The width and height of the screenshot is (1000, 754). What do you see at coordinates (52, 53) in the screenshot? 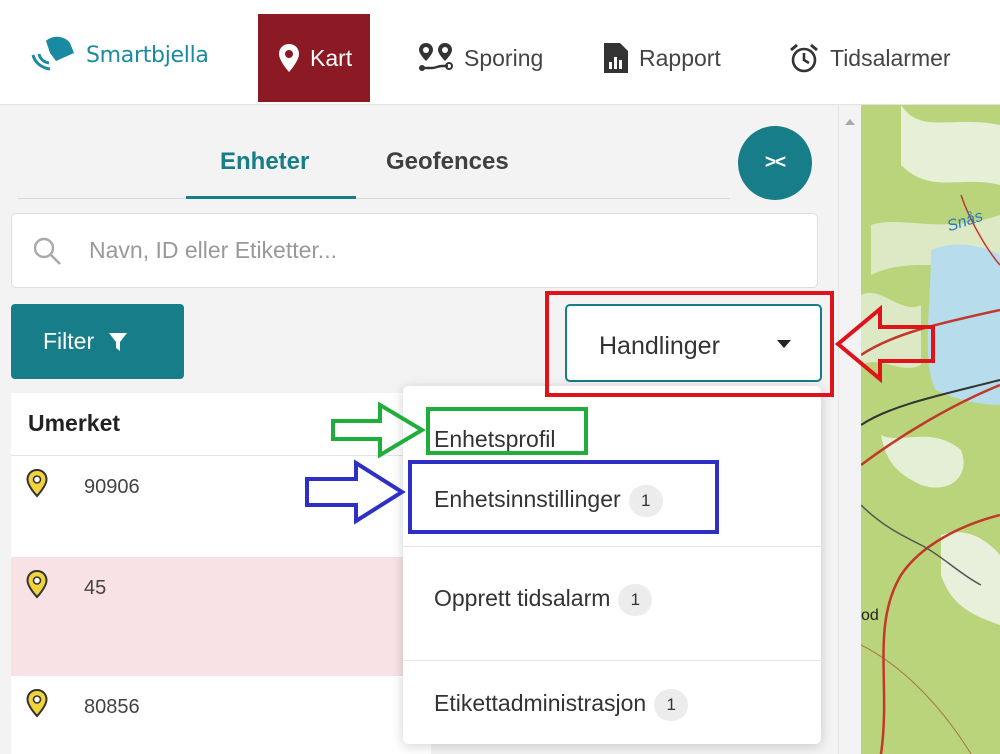
I see `bell-logo-icon` at bounding box center [52, 53].